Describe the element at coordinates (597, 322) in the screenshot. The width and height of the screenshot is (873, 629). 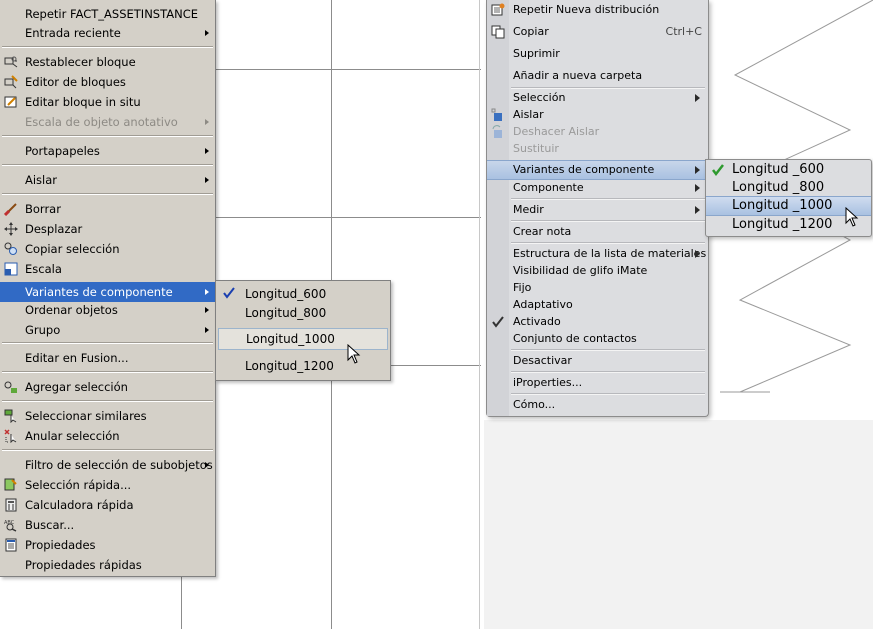
I see `menu-item-enabled: Activado` at that location.